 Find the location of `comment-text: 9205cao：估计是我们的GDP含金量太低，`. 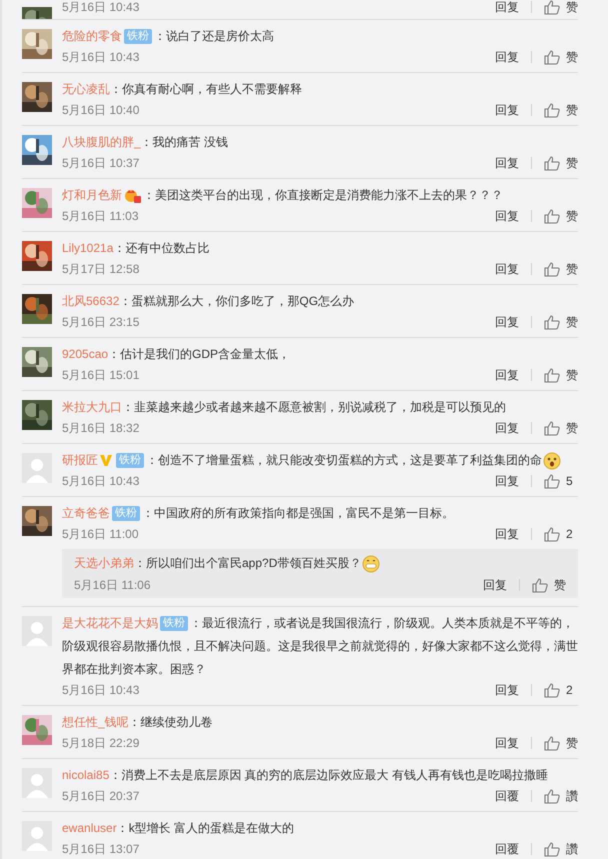

comment-text: 9205cao：估计是我们的GDP含金量太低， is located at coordinates (177, 354).